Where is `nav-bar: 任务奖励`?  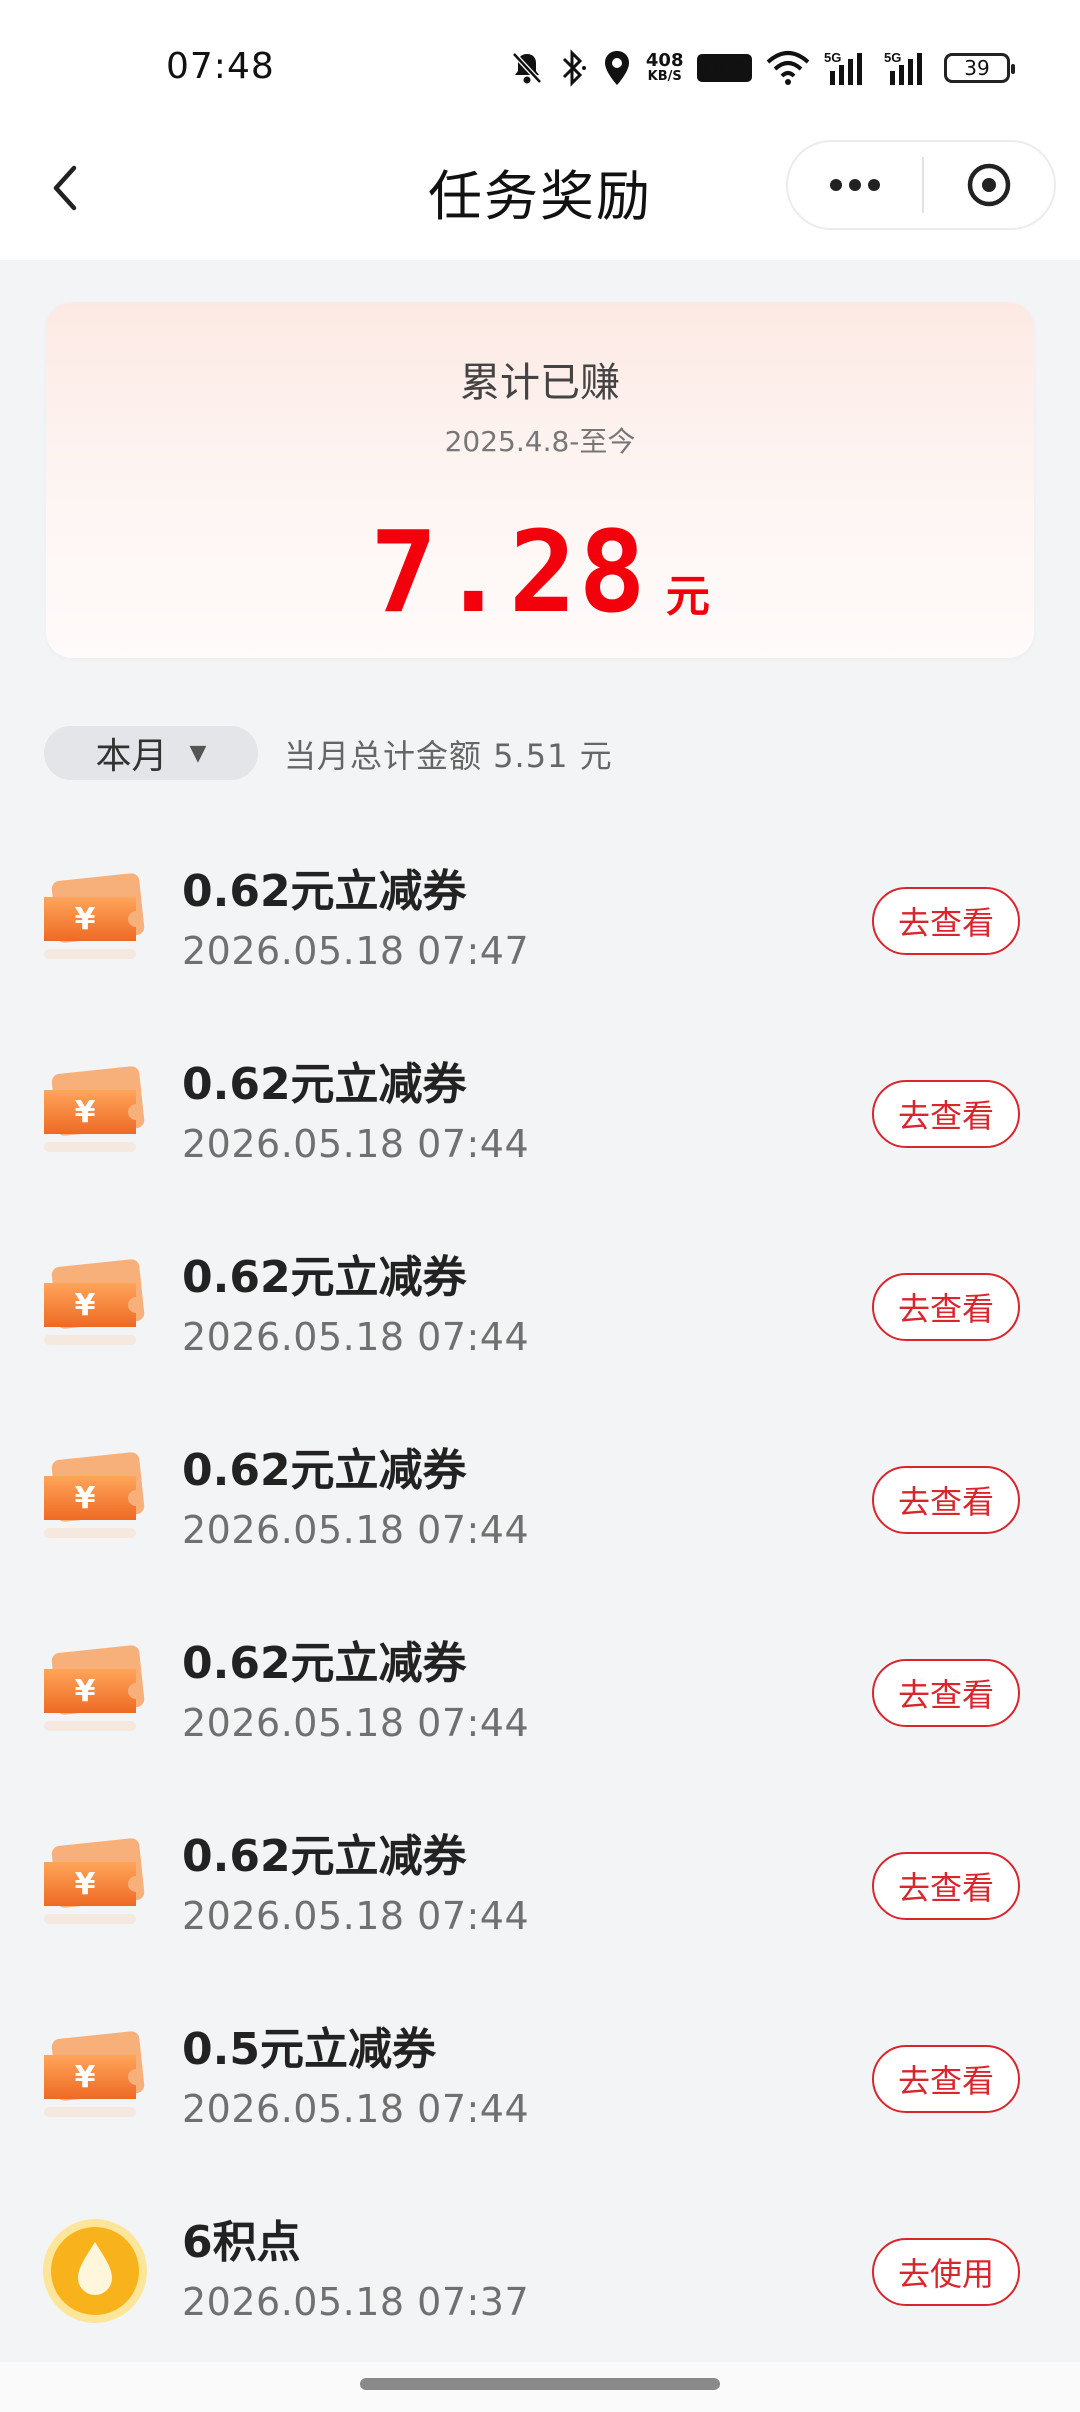
nav-bar: 任务奖励 is located at coordinates (540, 195).